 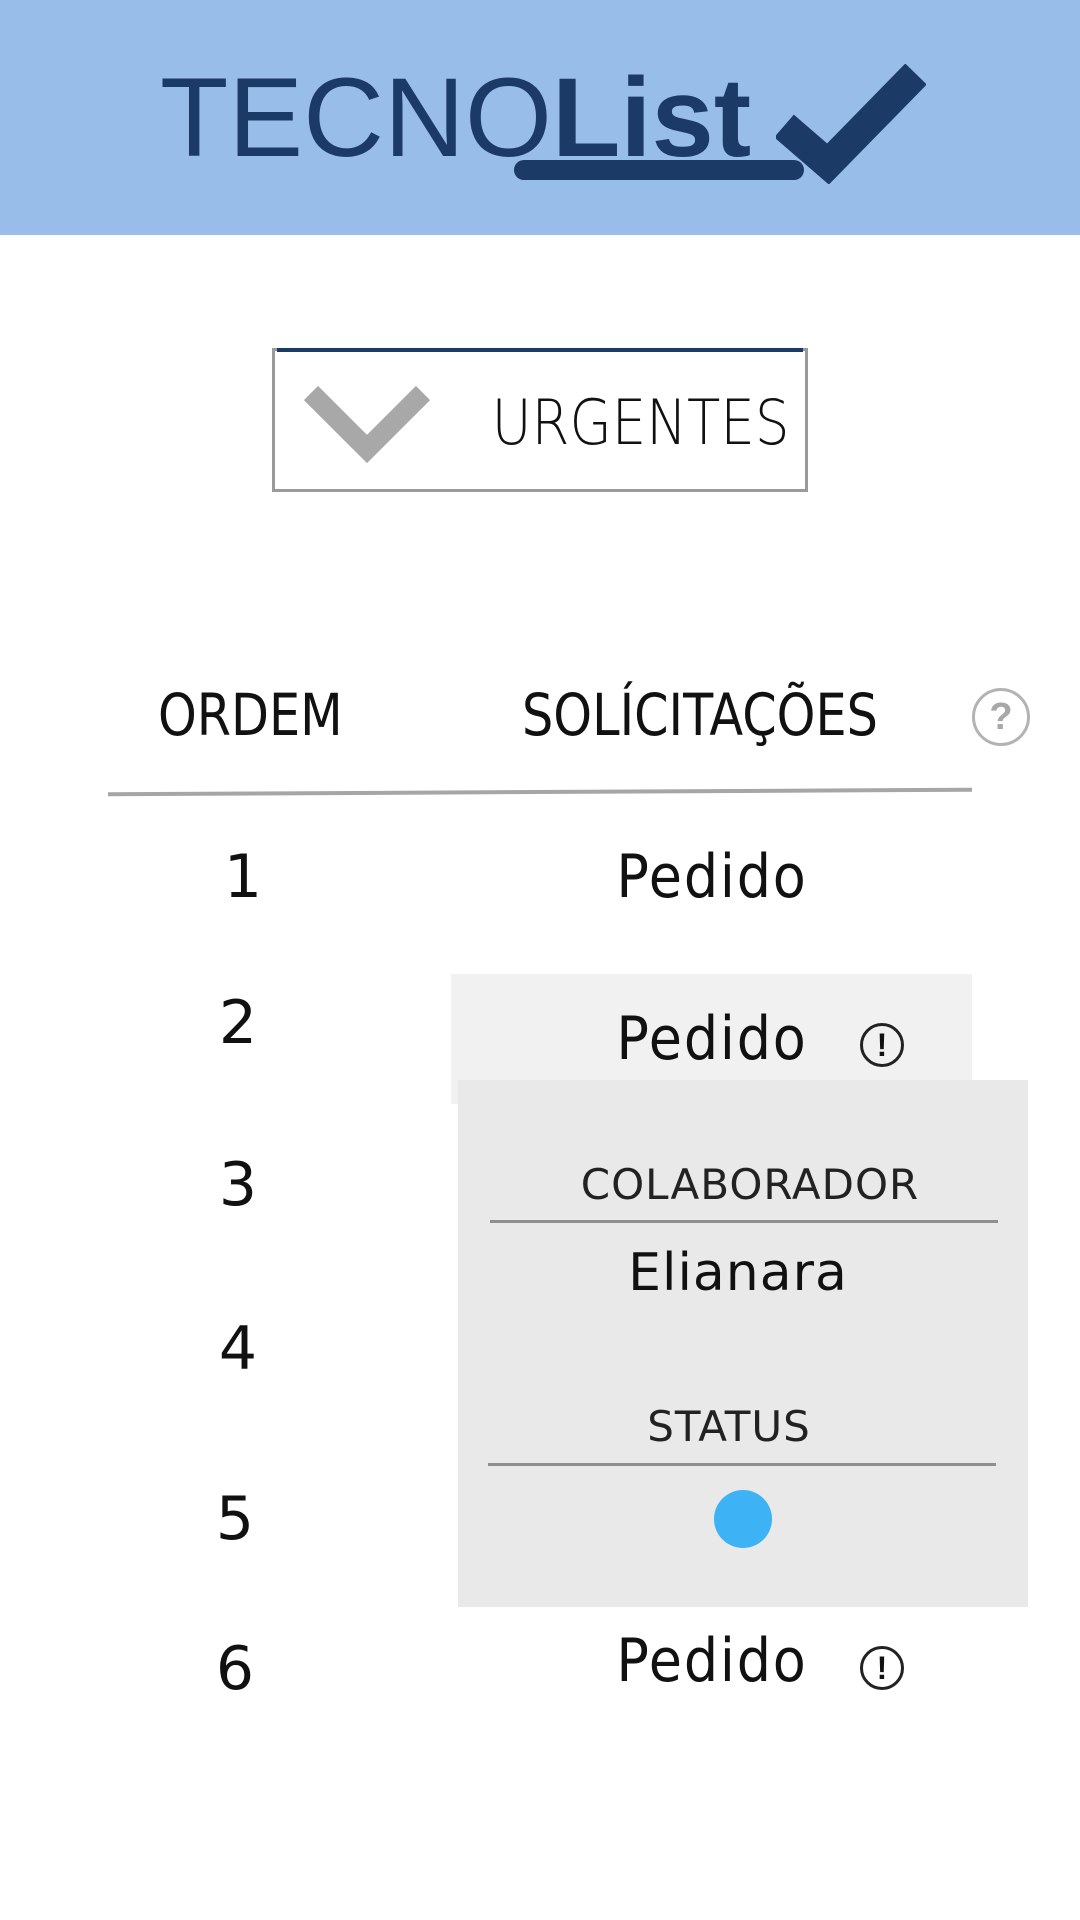 What do you see at coordinates (238, 1023) in the screenshot?
I see `row-order-2: 2` at bounding box center [238, 1023].